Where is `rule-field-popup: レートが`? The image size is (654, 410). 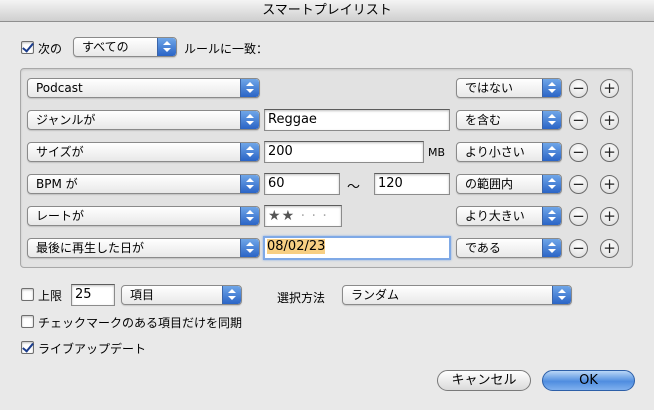 rule-field-popup: レートが is located at coordinates (143, 216).